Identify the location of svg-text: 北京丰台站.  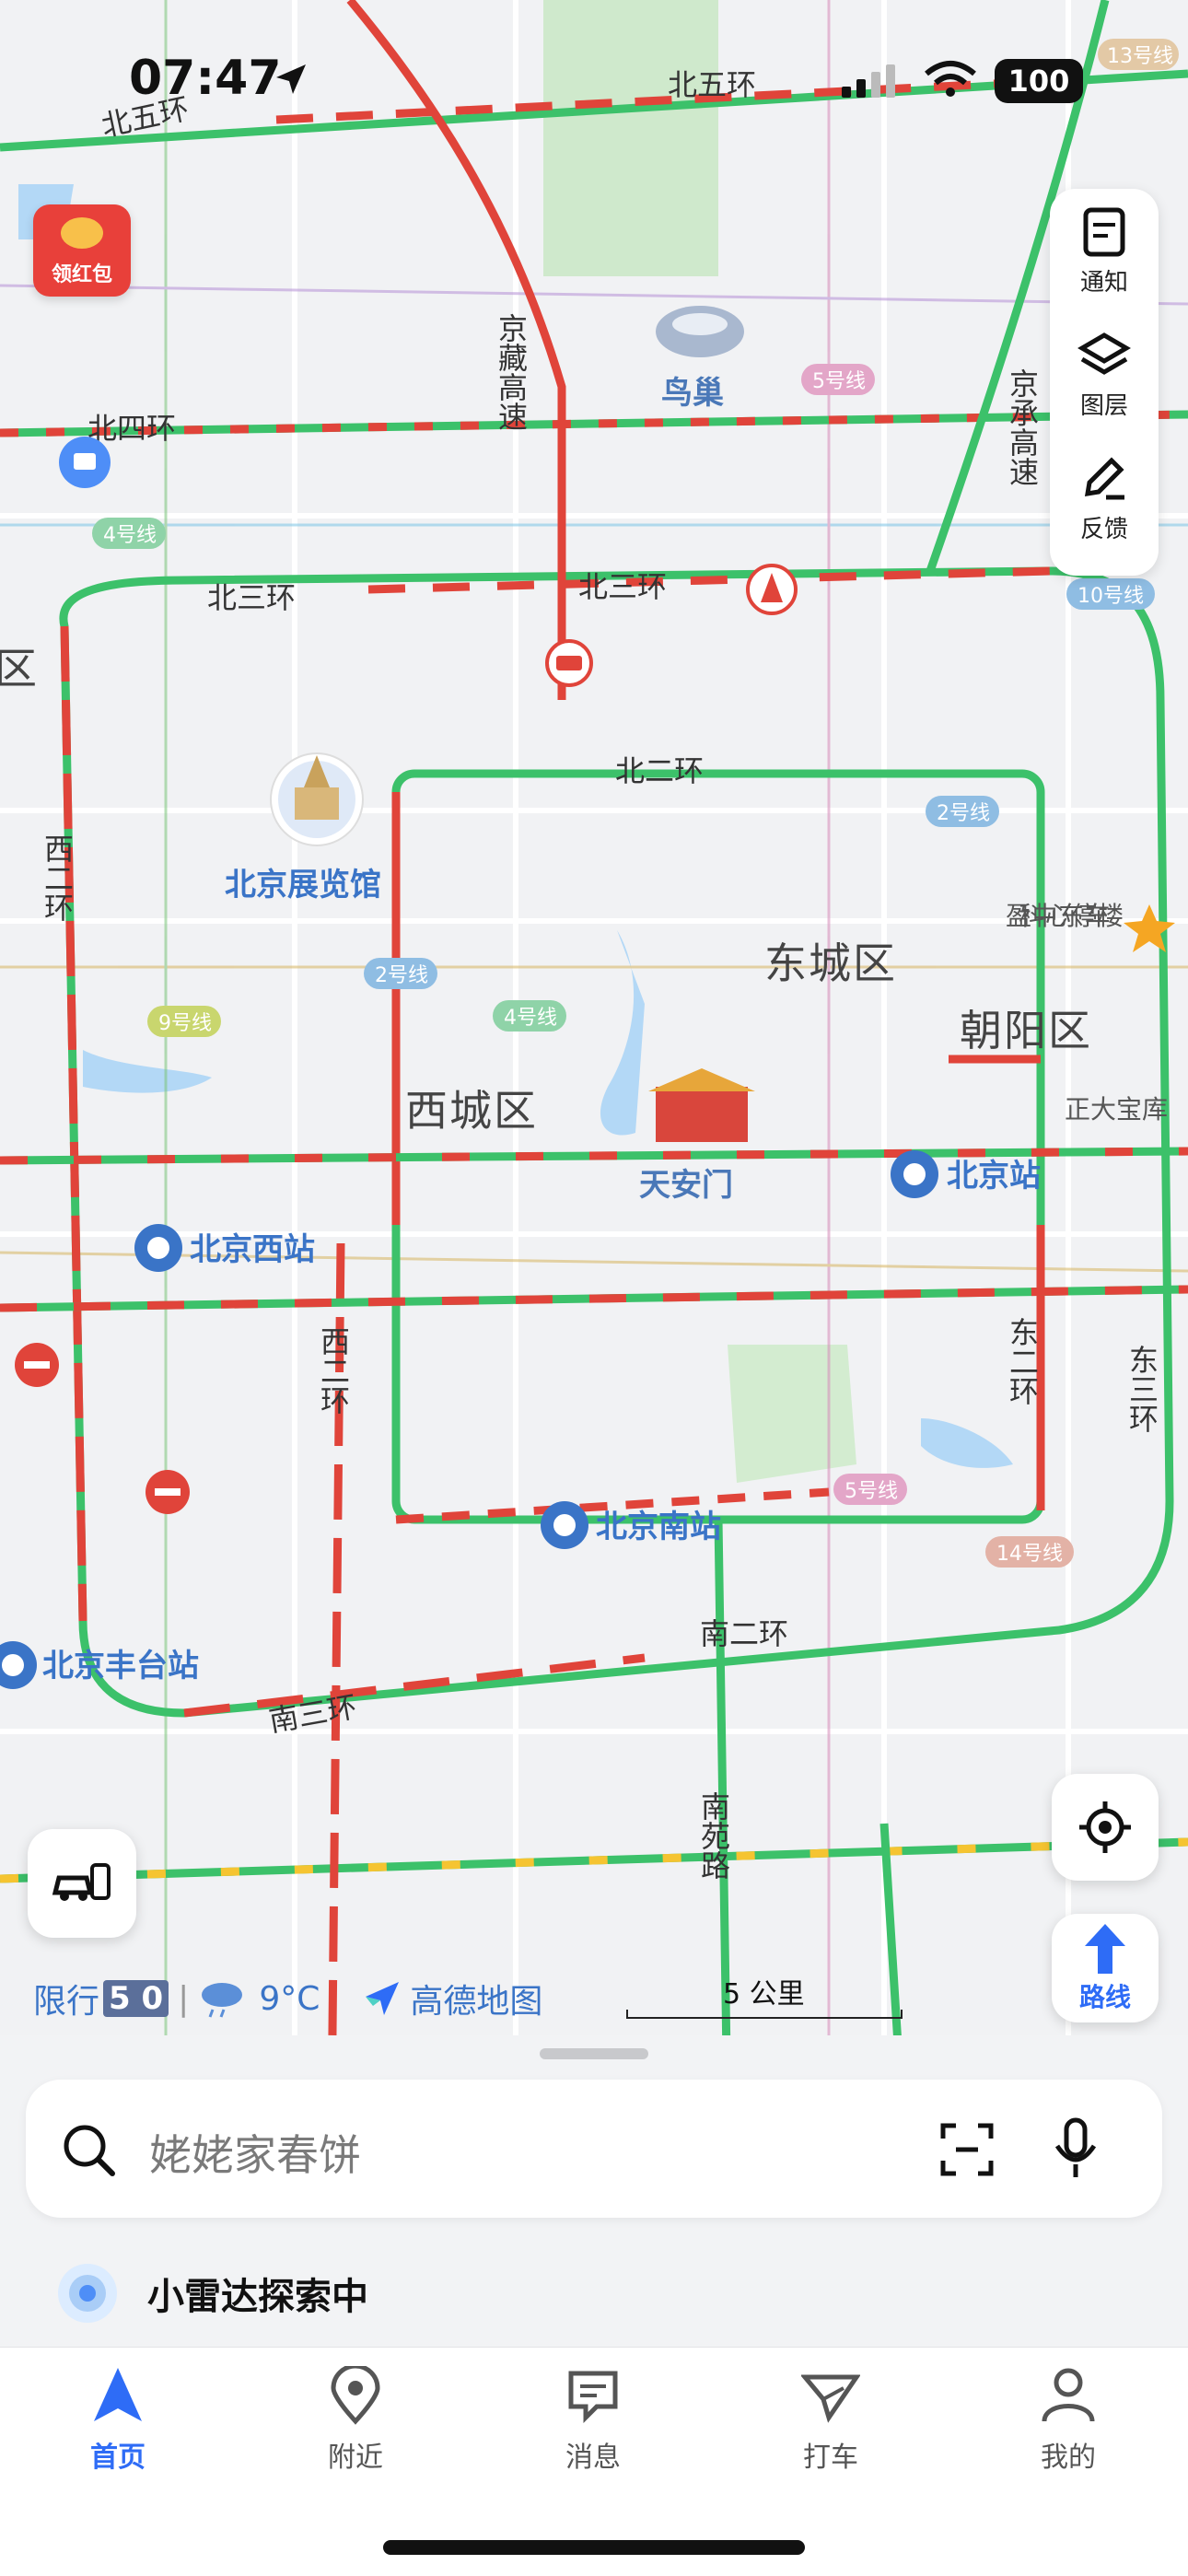
(120, 1666).